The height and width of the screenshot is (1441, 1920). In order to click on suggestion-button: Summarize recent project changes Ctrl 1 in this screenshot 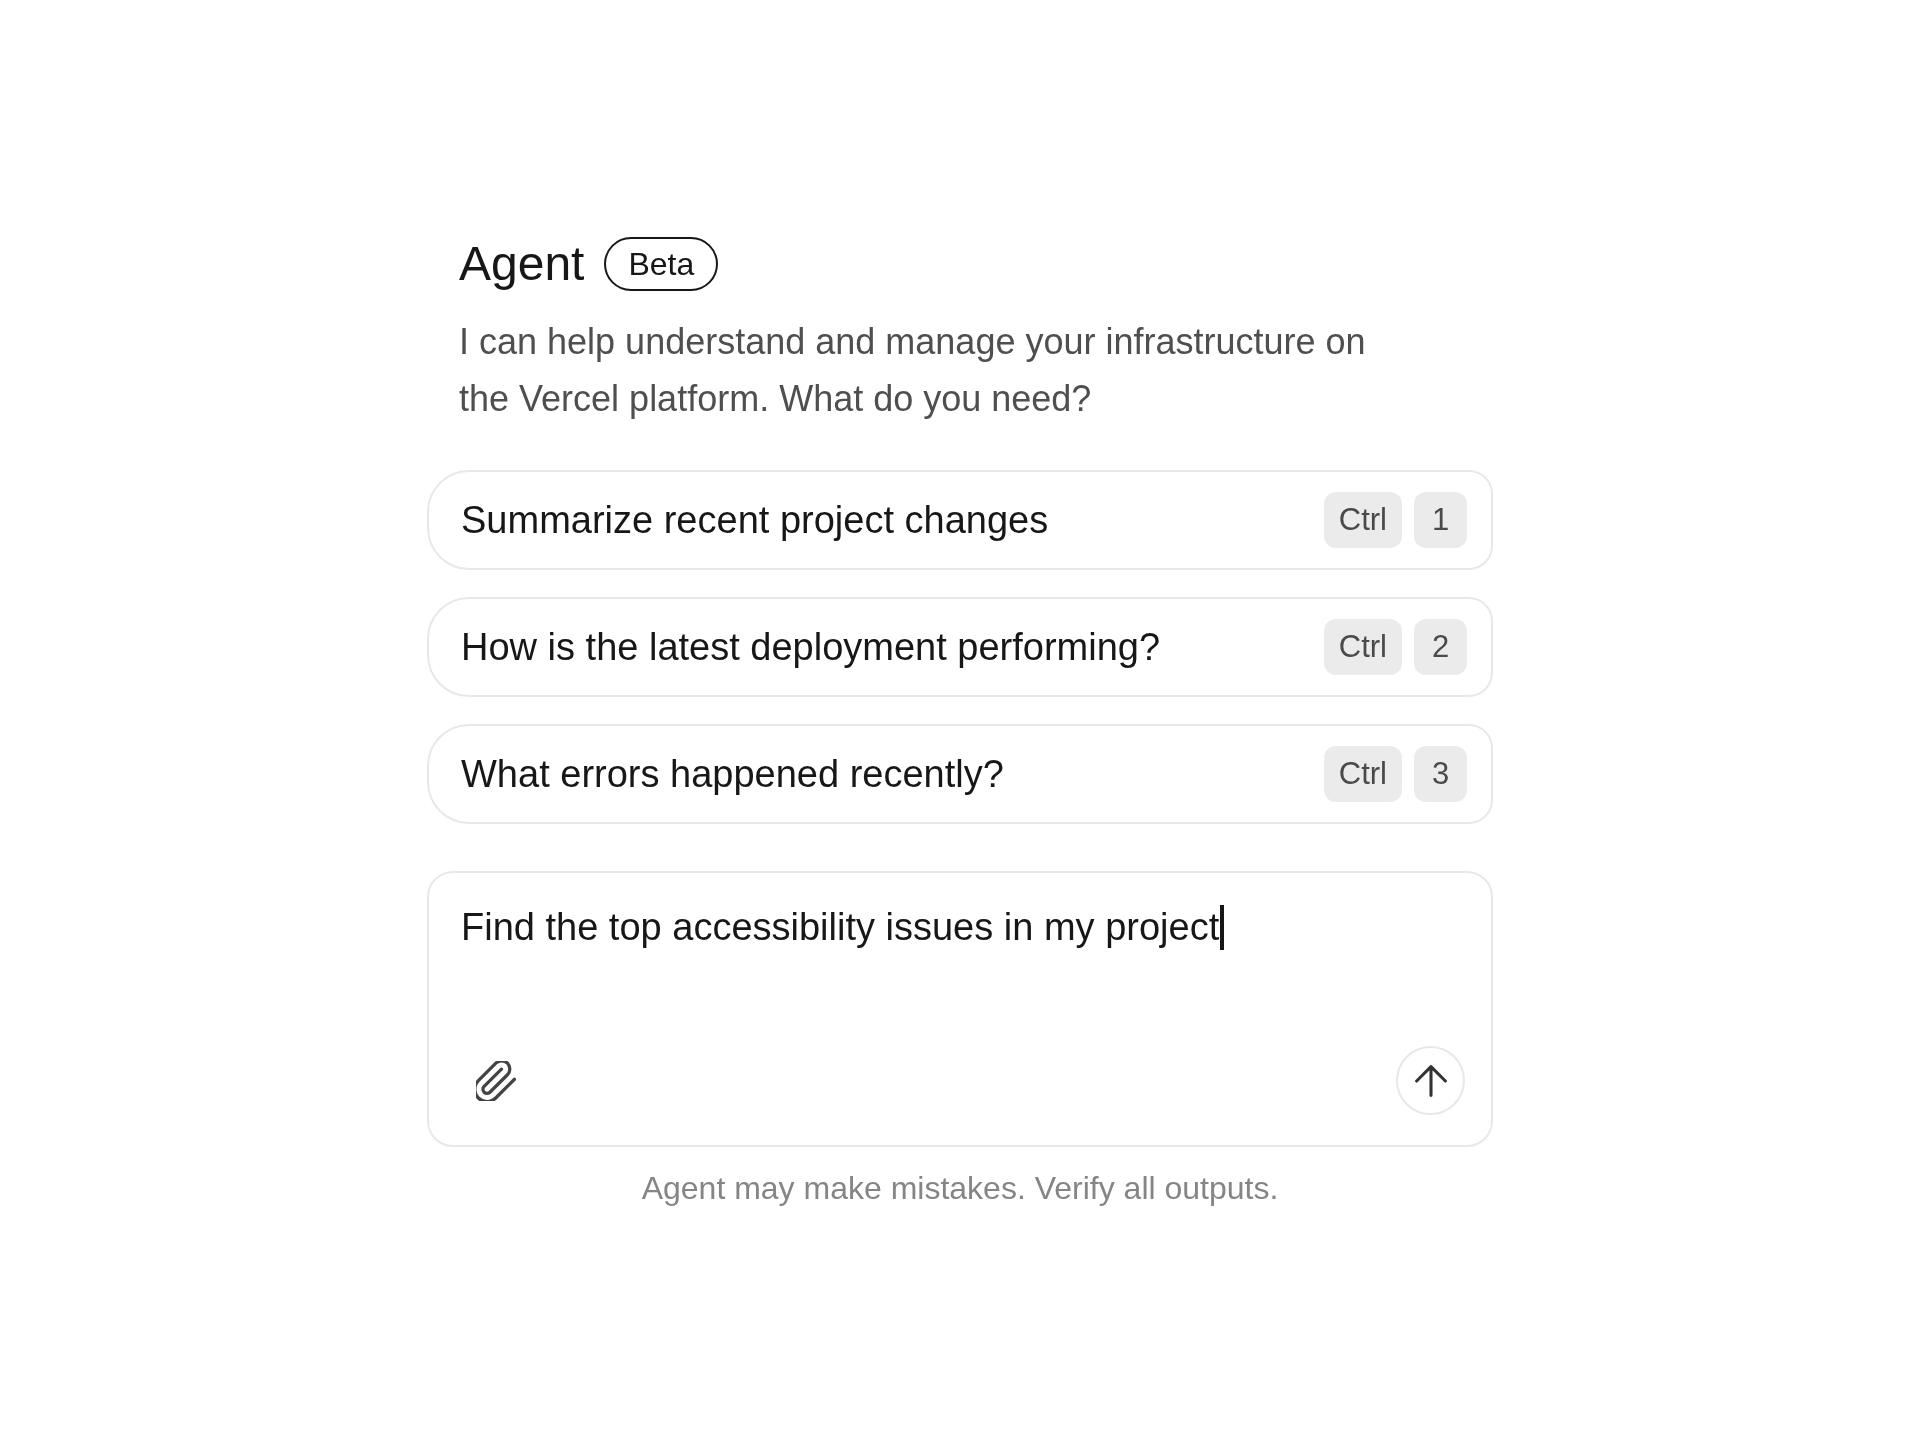, I will do `click(960, 520)`.